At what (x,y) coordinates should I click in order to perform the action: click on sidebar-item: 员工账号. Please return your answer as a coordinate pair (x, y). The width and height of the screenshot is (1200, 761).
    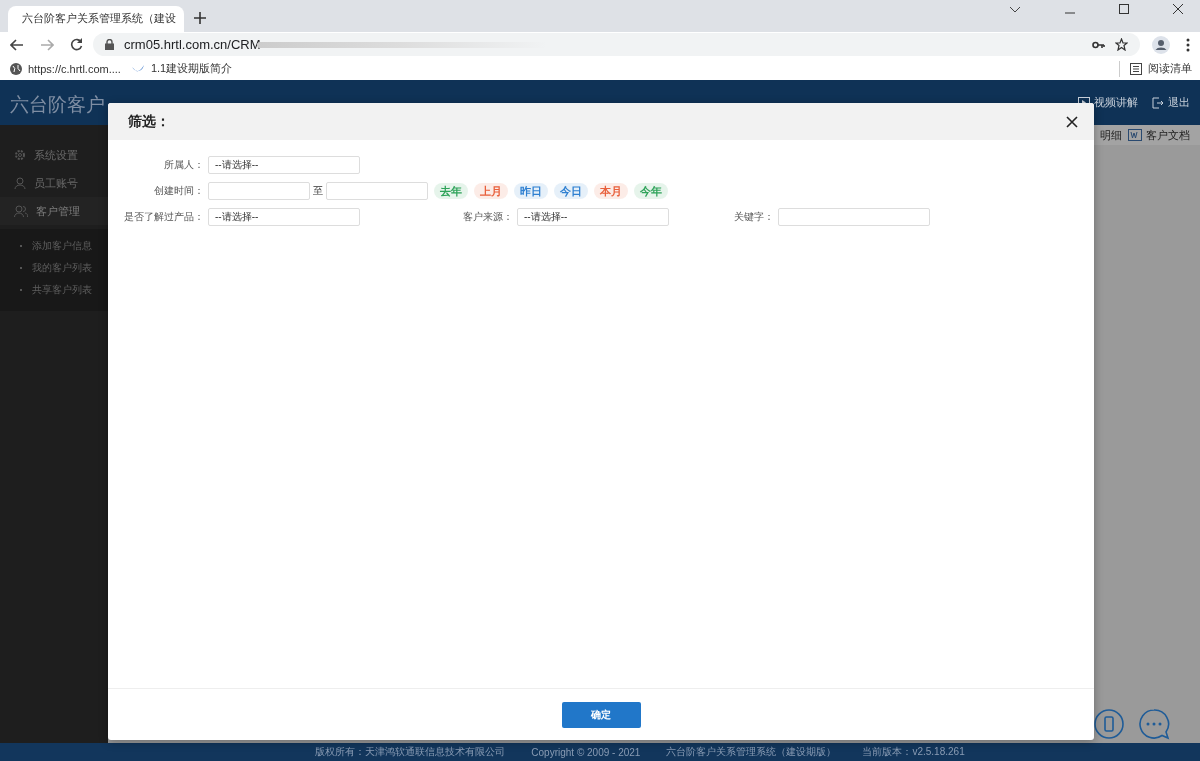
    Looking at the image, I should click on (54, 183).